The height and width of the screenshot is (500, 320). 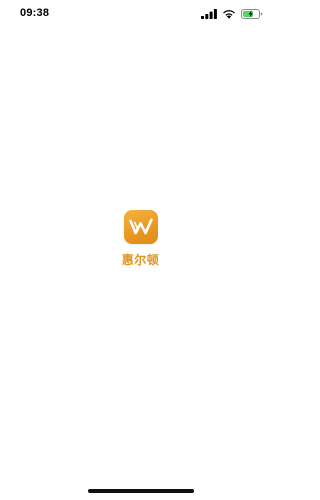 What do you see at coordinates (141, 491) in the screenshot?
I see `home-indicator` at bounding box center [141, 491].